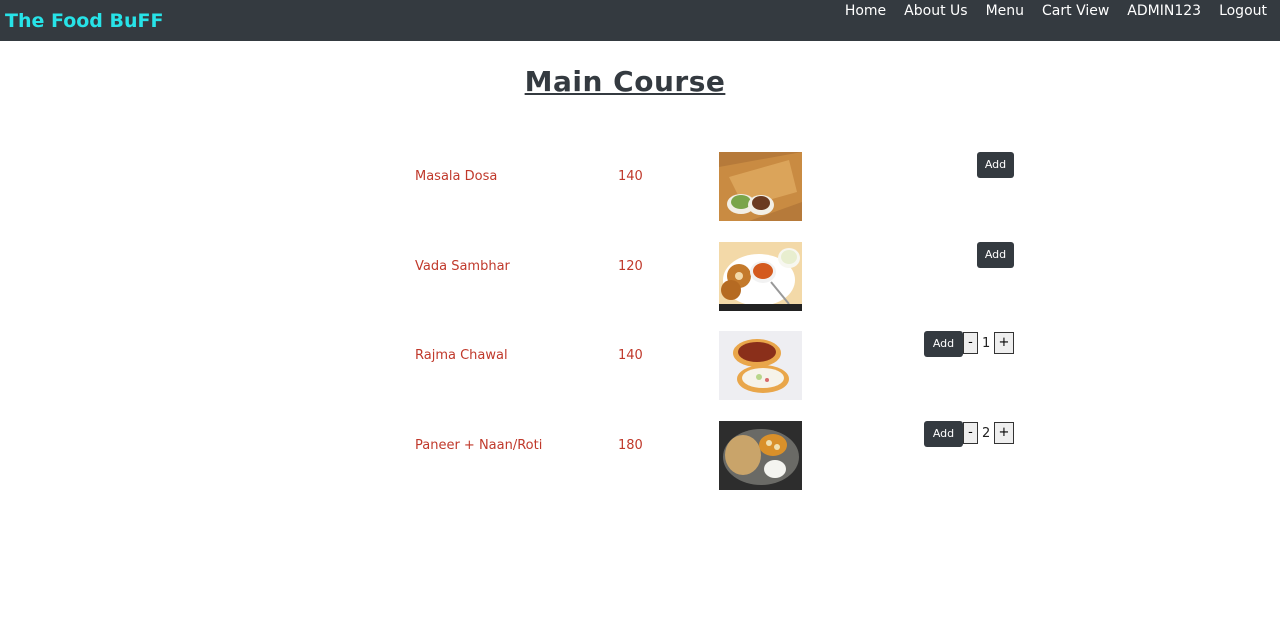 This screenshot has width=1280, height=626. What do you see at coordinates (630, 266) in the screenshot?
I see `item-price: 120` at bounding box center [630, 266].